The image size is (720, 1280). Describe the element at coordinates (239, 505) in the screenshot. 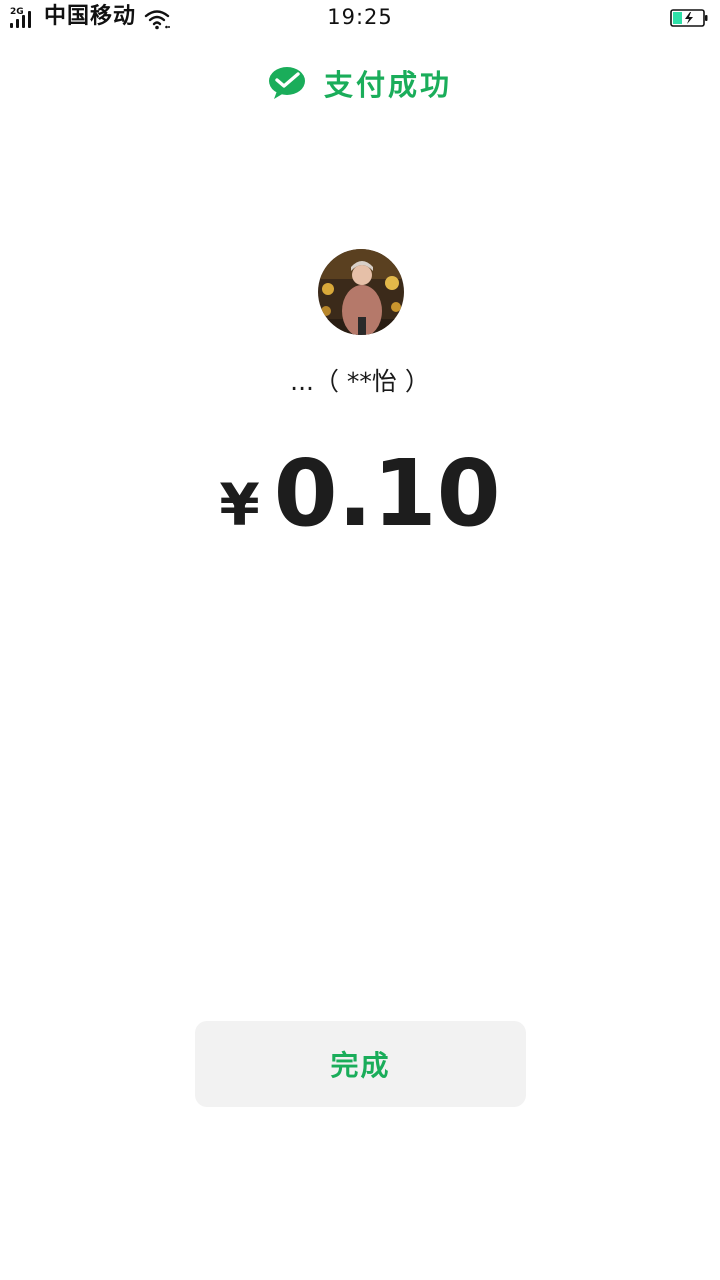

I see `currency-symbol: ¥` at that location.